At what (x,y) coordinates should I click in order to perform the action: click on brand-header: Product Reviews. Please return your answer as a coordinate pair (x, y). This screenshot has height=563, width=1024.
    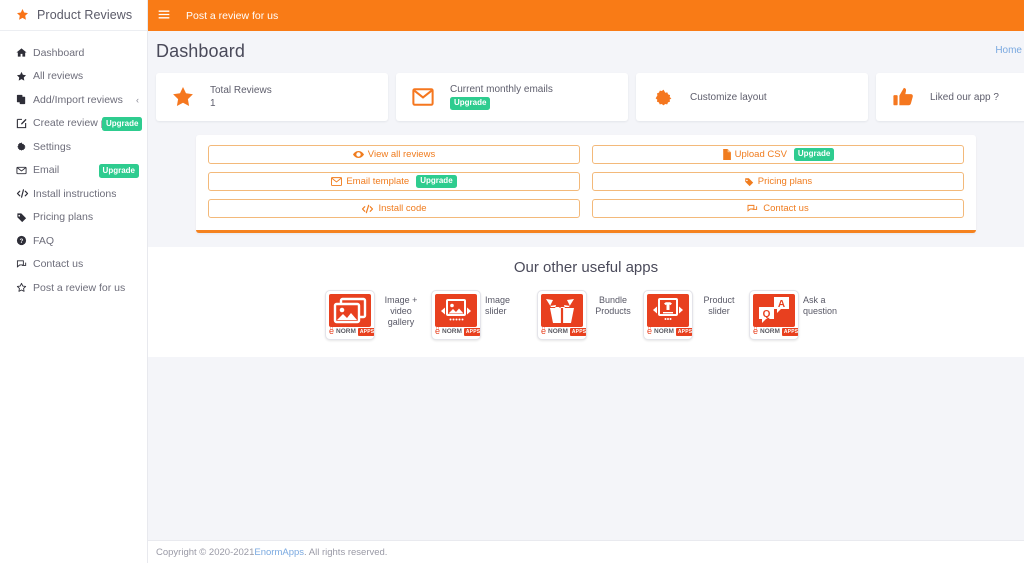
    Looking at the image, I should click on (73, 15).